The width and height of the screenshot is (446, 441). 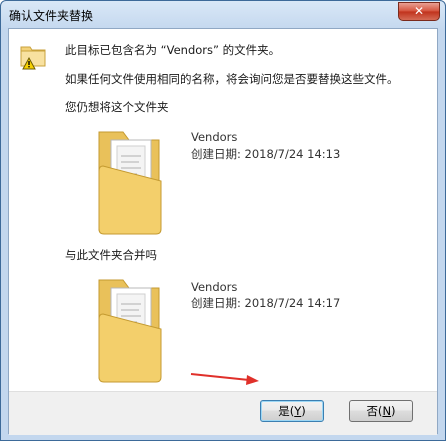 I want to click on annotation-arrow-icon, so click(x=224, y=379).